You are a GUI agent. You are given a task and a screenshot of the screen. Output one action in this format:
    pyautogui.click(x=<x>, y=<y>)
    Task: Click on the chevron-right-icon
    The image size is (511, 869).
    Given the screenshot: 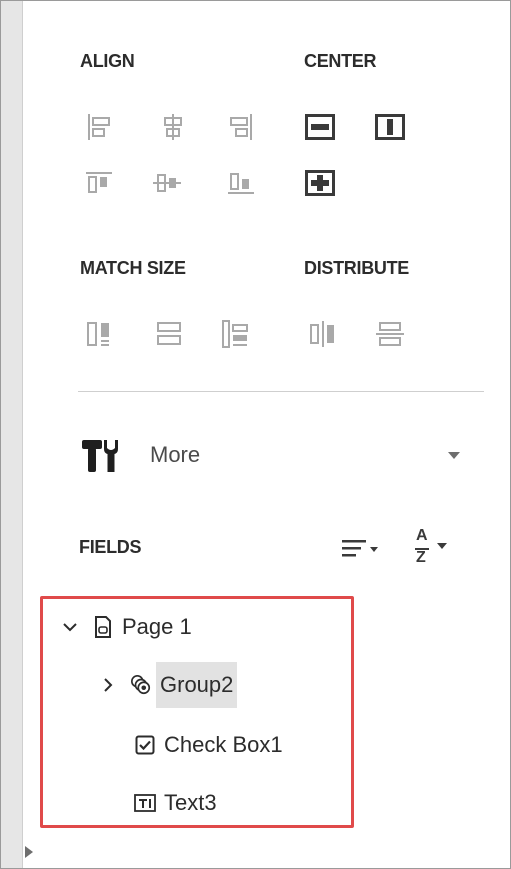 What is the action you would take?
    pyautogui.click(x=108, y=685)
    